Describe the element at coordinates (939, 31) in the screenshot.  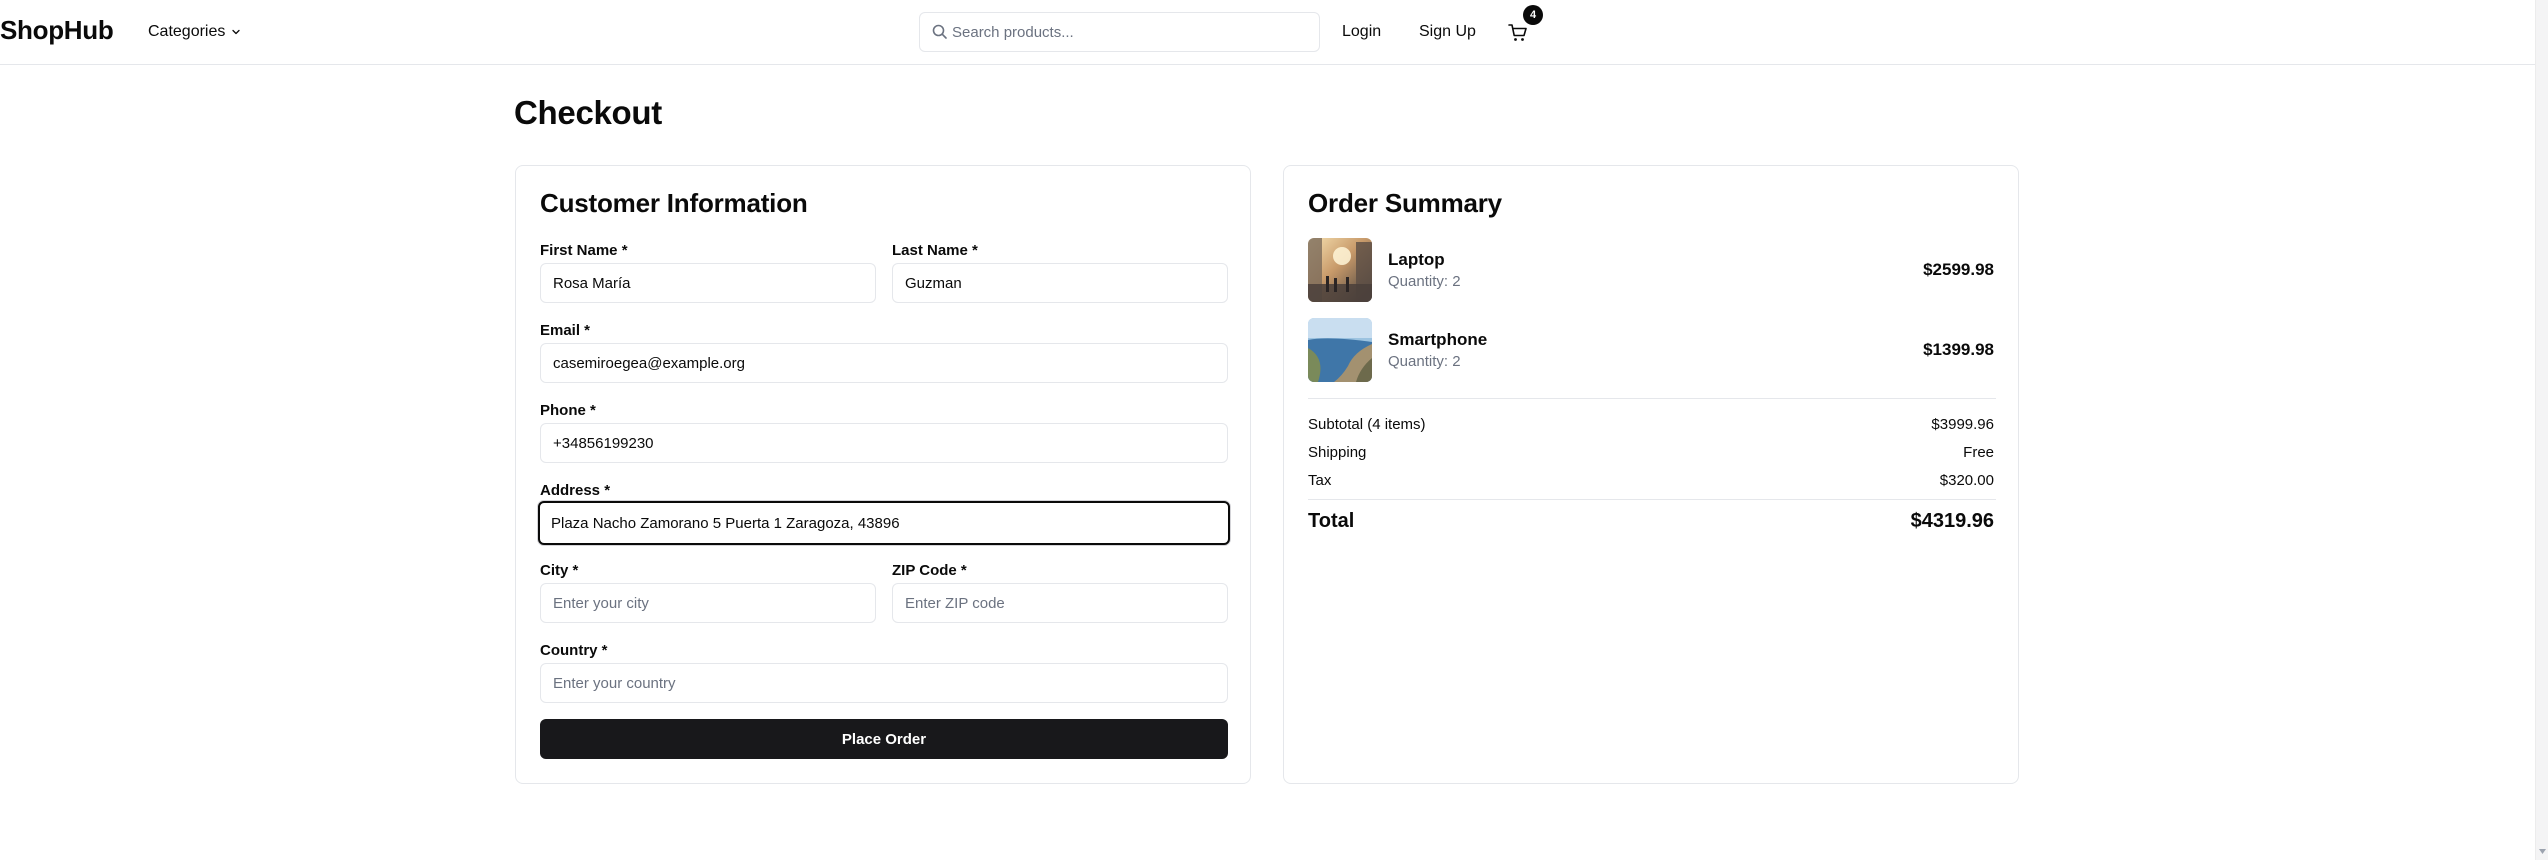
I see `search-icon` at that location.